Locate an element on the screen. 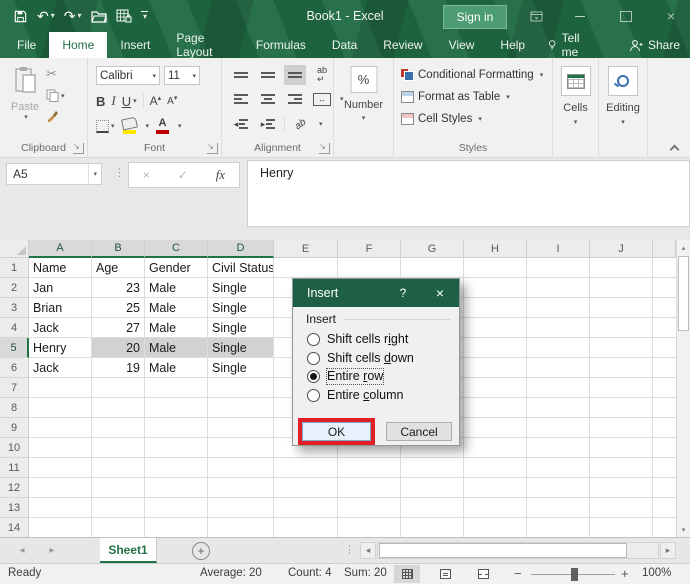  tab-data: Data is located at coordinates (344, 45).